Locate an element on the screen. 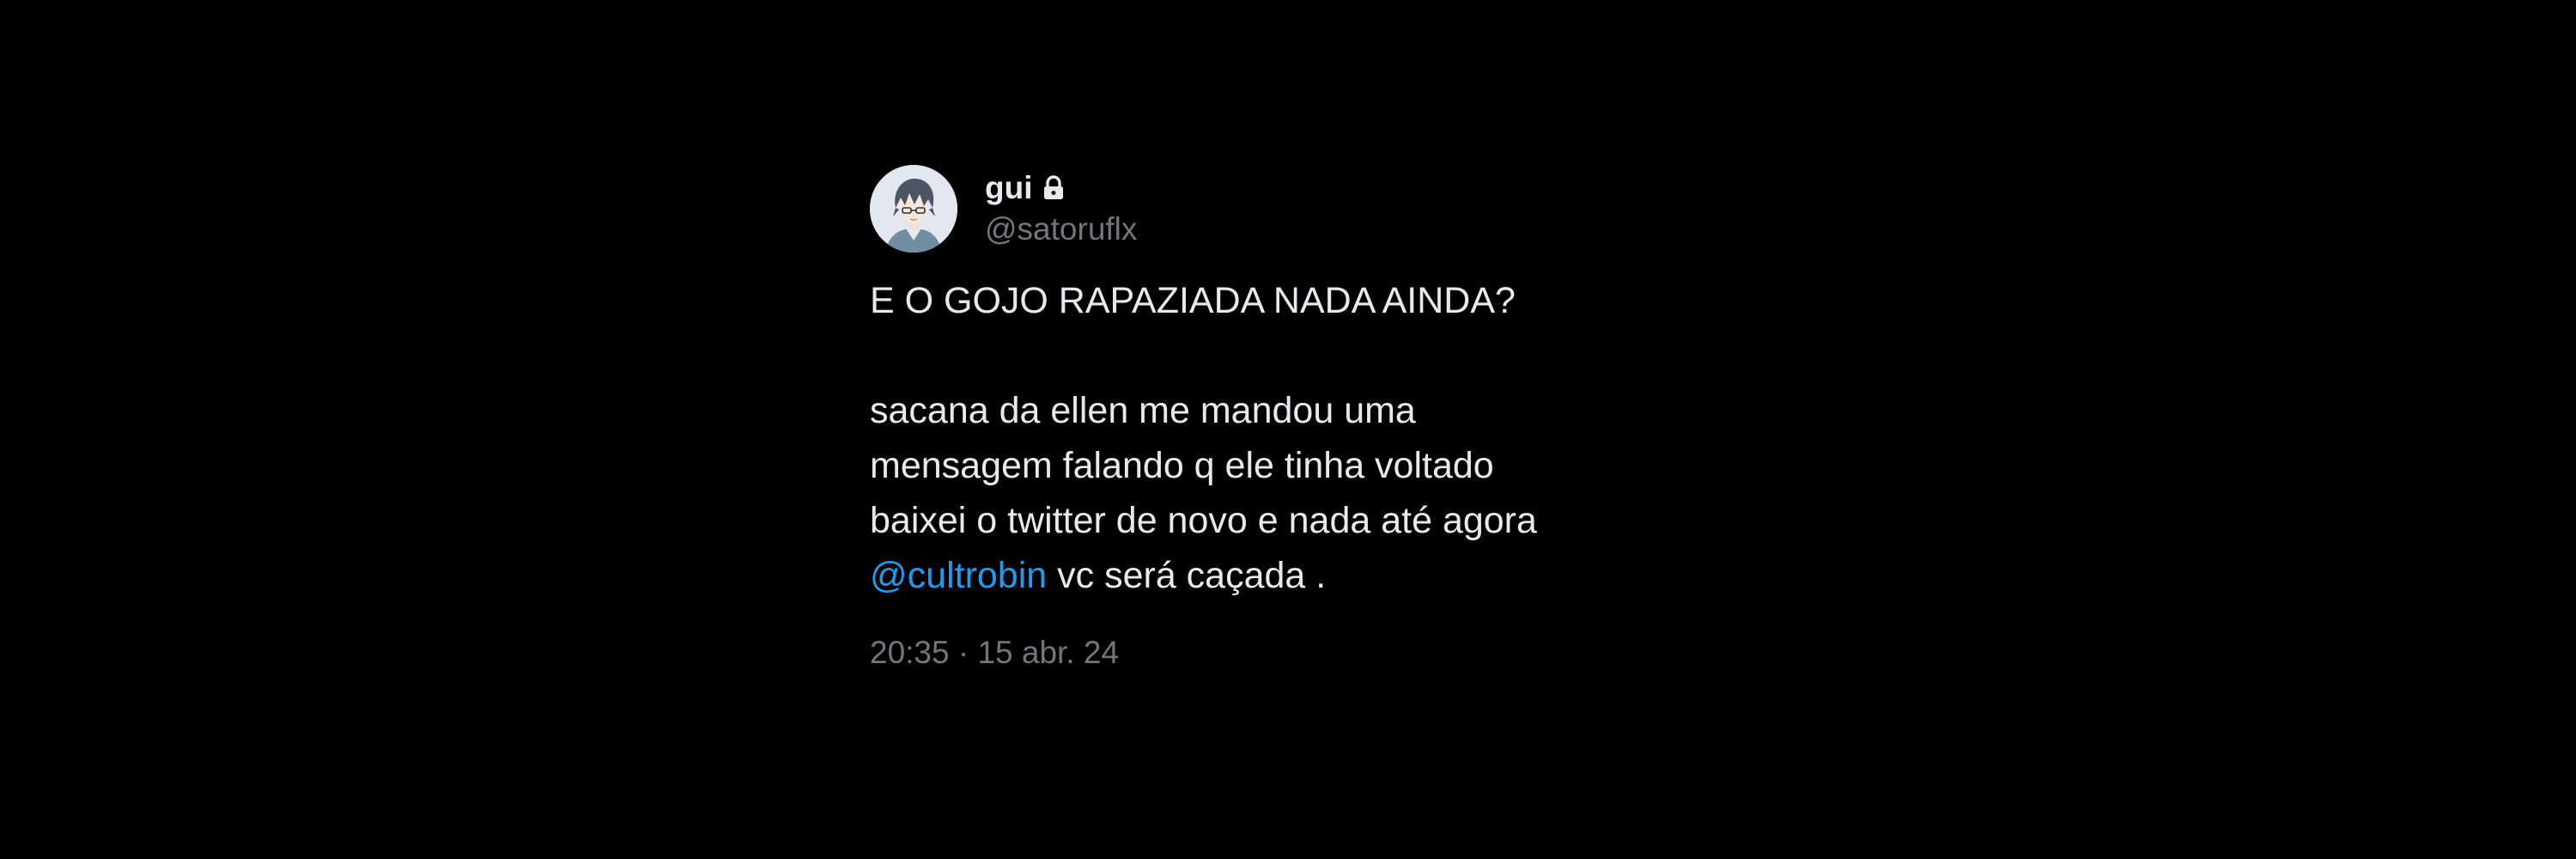 This screenshot has height=859, width=2576. user-meta: gui @satoruflx is located at coordinates (1061, 209).